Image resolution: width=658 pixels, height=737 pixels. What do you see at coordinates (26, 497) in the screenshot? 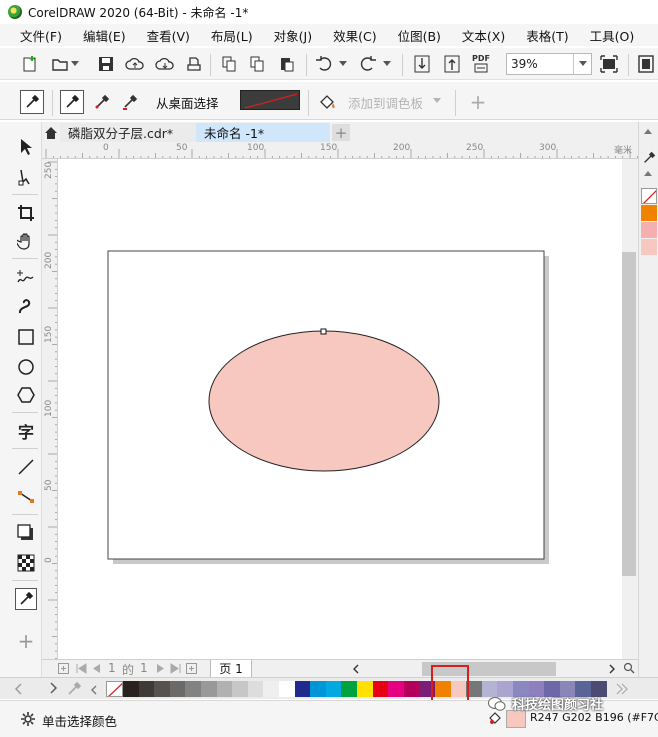
I see `connector-tool-icon` at bounding box center [26, 497].